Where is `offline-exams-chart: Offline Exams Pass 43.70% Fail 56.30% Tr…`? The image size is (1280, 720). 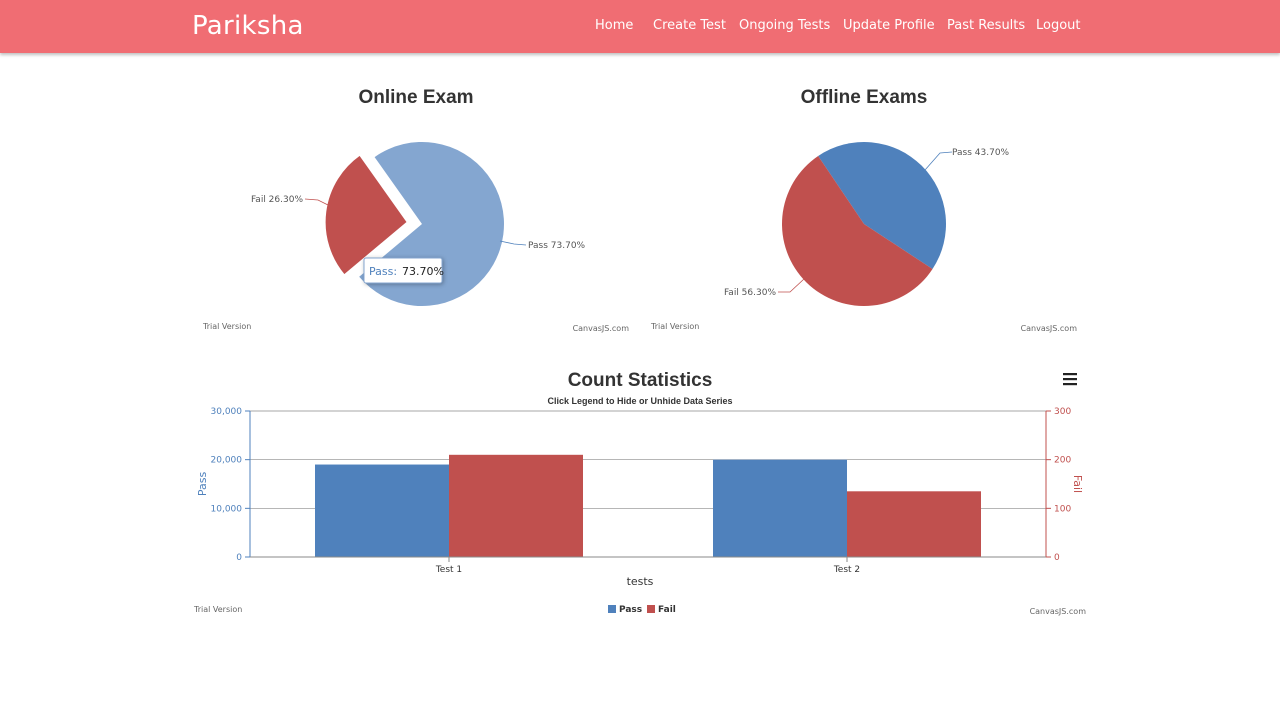 offline-exams-chart: Offline Exams Pass 43.70% Fail 56.30% Tr… is located at coordinates (863, 210).